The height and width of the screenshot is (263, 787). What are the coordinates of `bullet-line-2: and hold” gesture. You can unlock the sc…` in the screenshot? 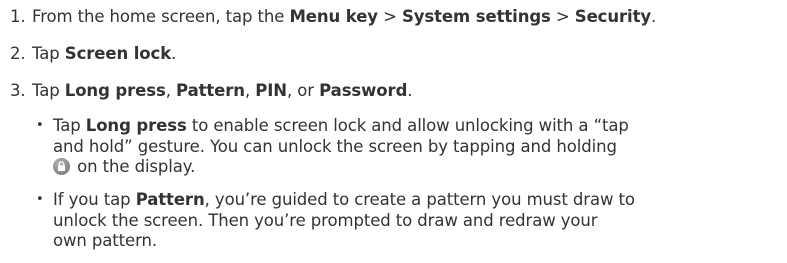 It's located at (335, 146).